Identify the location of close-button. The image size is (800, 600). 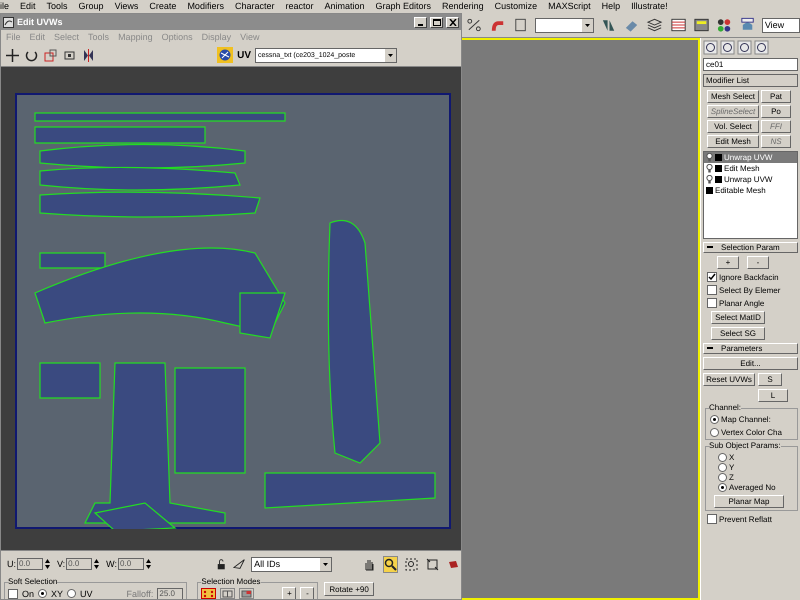
(452, 22).